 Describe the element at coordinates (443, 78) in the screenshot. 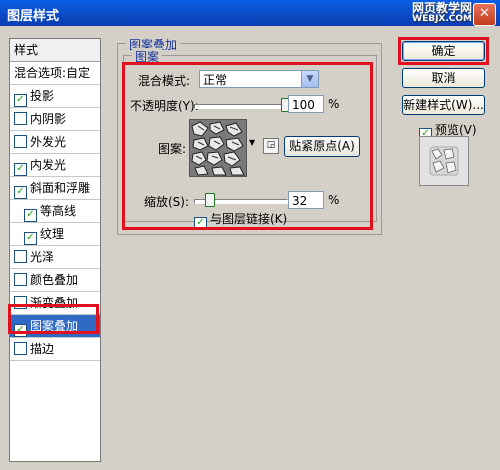

I see `cancel-button: 取消` at that location.